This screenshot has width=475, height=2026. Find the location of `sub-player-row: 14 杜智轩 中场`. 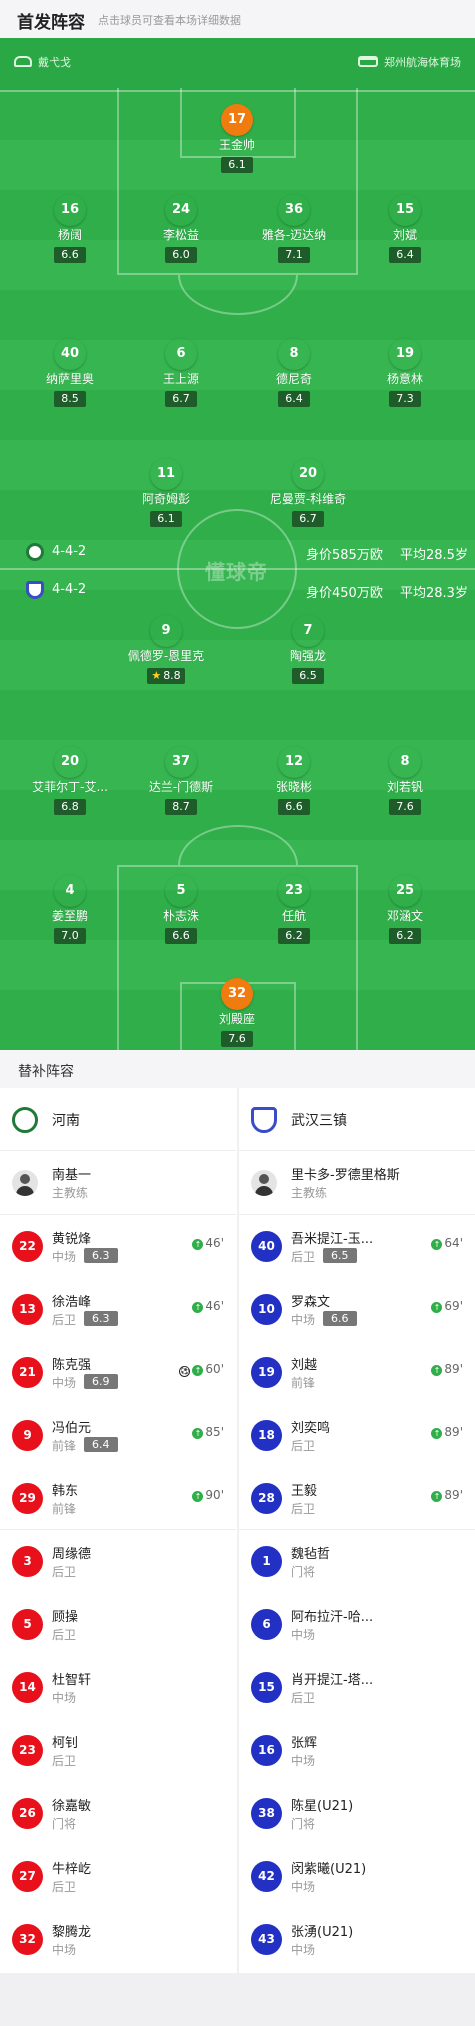

sub-player-row: 14 杜智轩 中场 is located at coordinates (118, 1687).